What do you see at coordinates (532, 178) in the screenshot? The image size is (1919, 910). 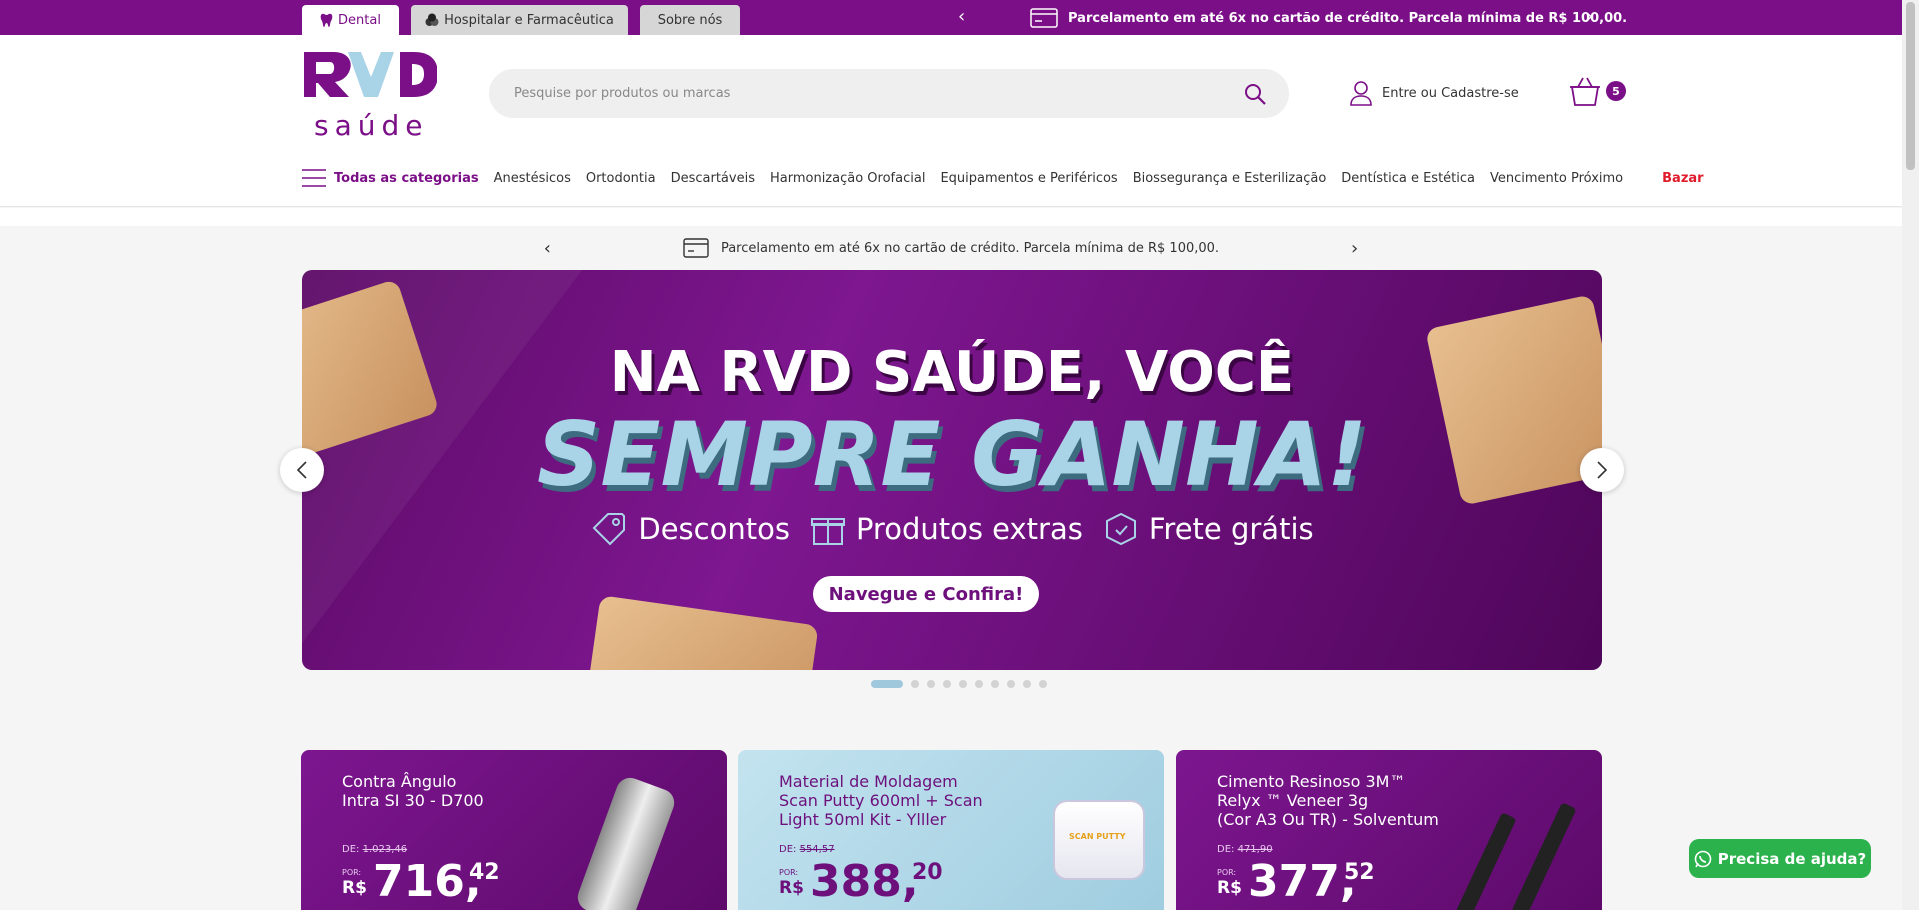 I see `nav-item-anestesicos: Anestésicos` at bounding box center [532, 178].